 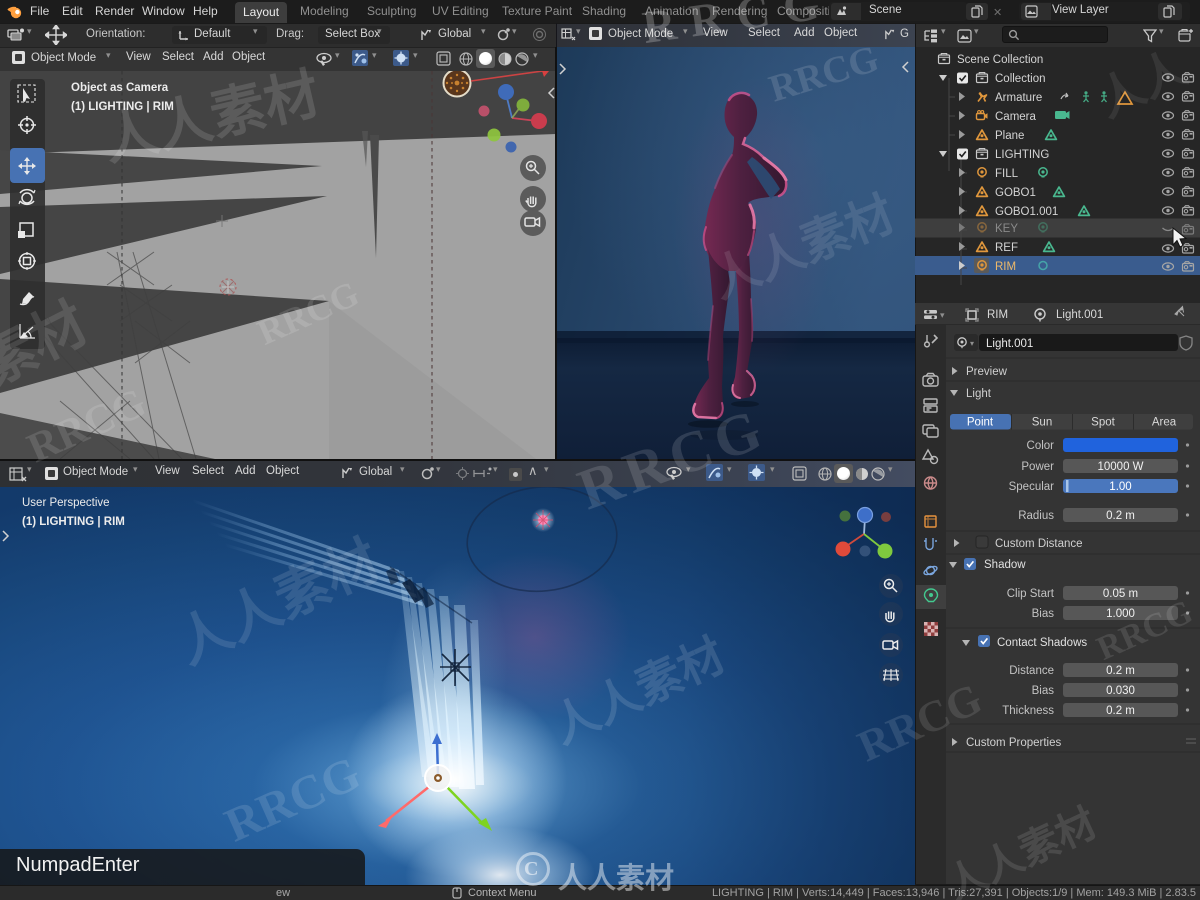 What do you see at coordinates (1016, 117) in the screenshot?
I see `svg-text: Camera` at bounding box center [1016, 117].